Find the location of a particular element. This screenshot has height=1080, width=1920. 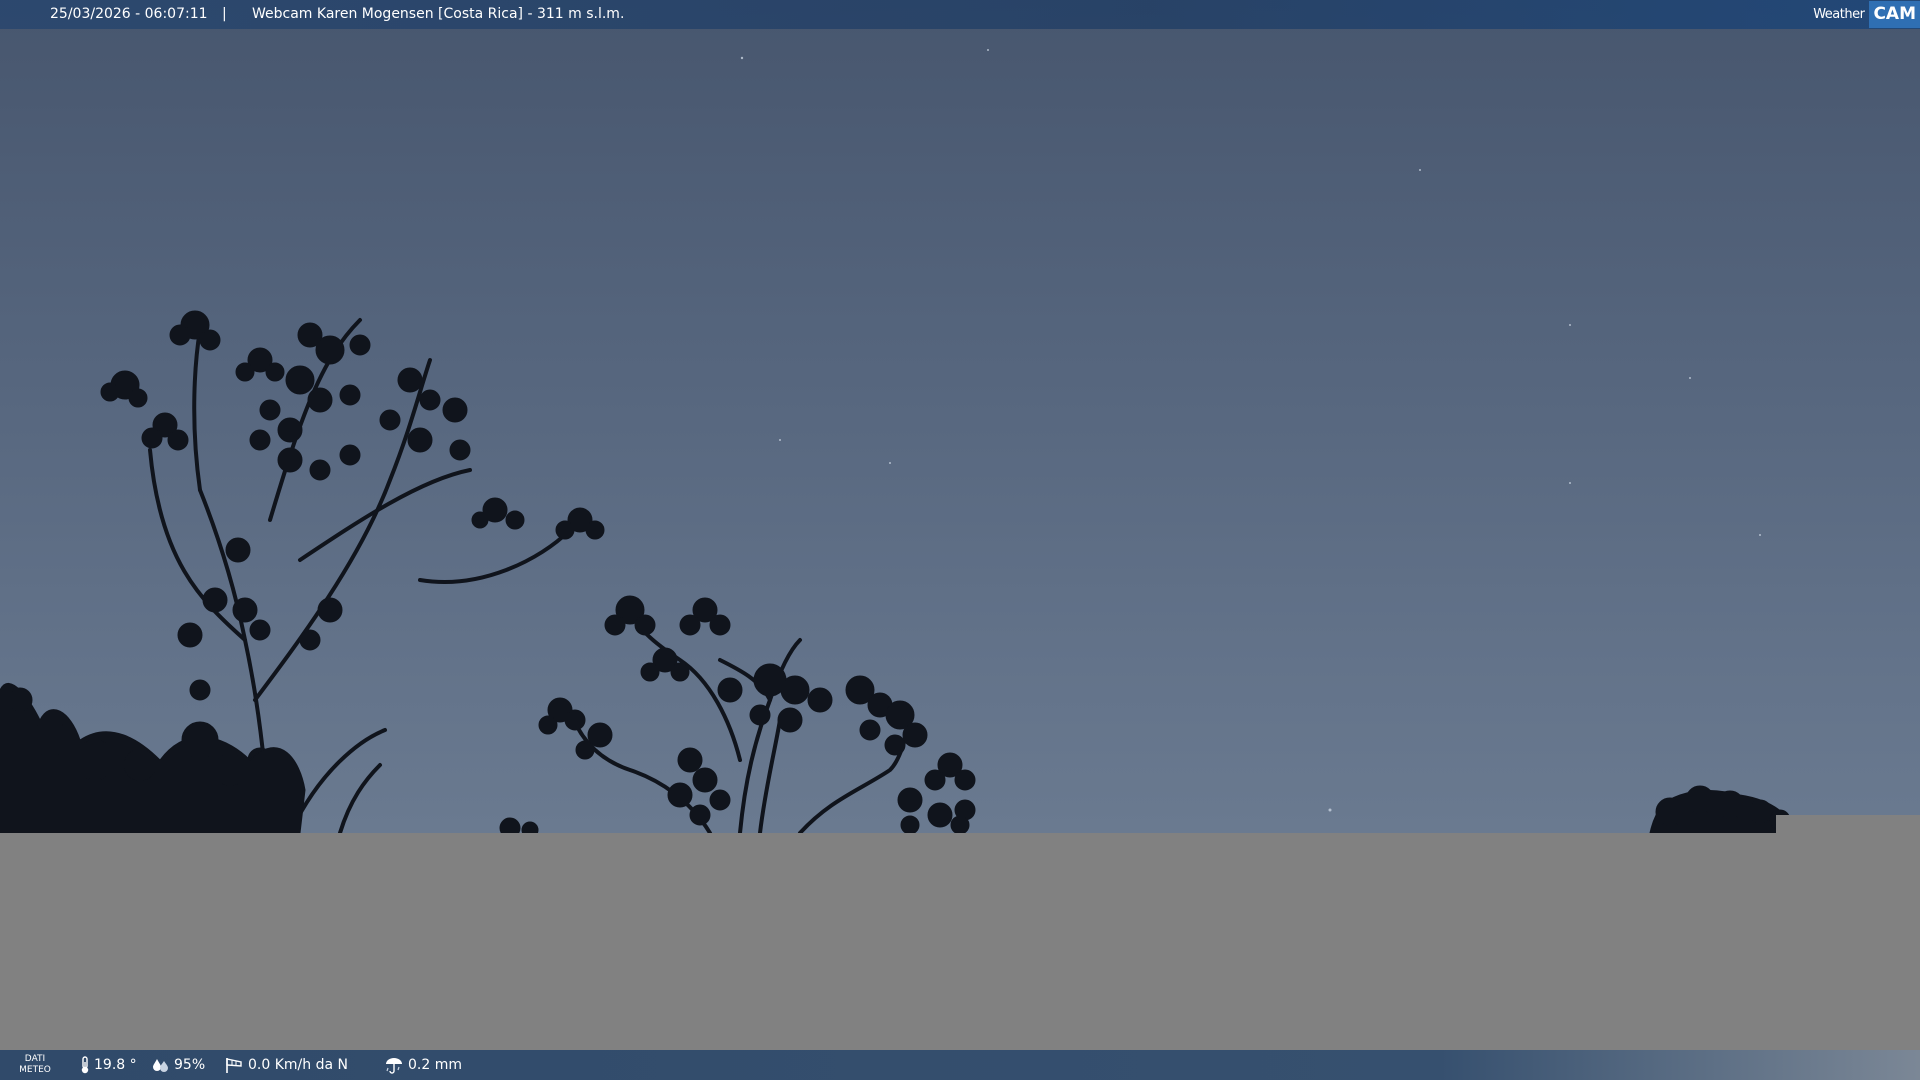

humidity-readout: 95% is located at coordinates (178, 1065).